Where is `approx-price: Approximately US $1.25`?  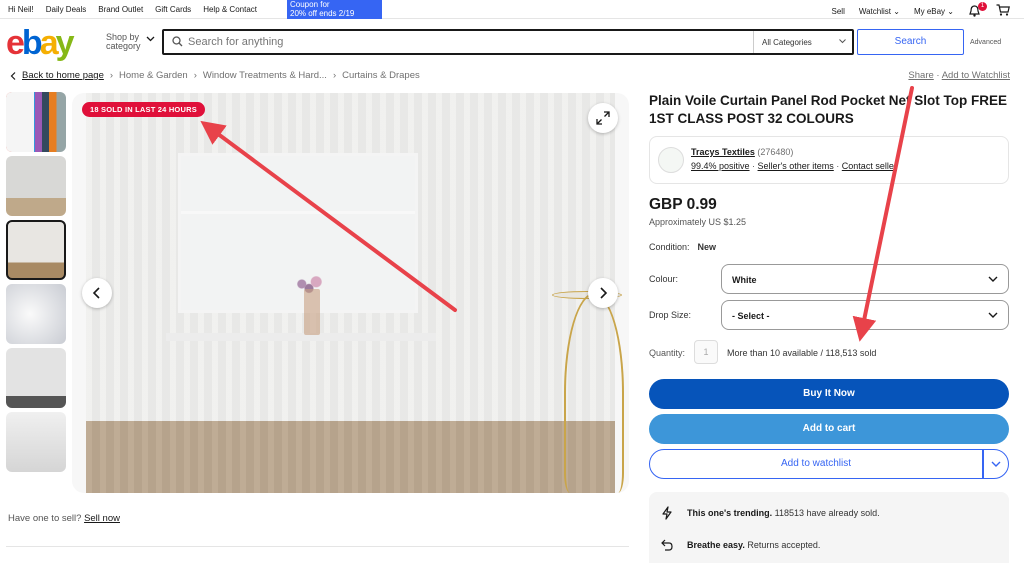 approx-price: Approximately US $1.25 is located at coordinates (698, 222).